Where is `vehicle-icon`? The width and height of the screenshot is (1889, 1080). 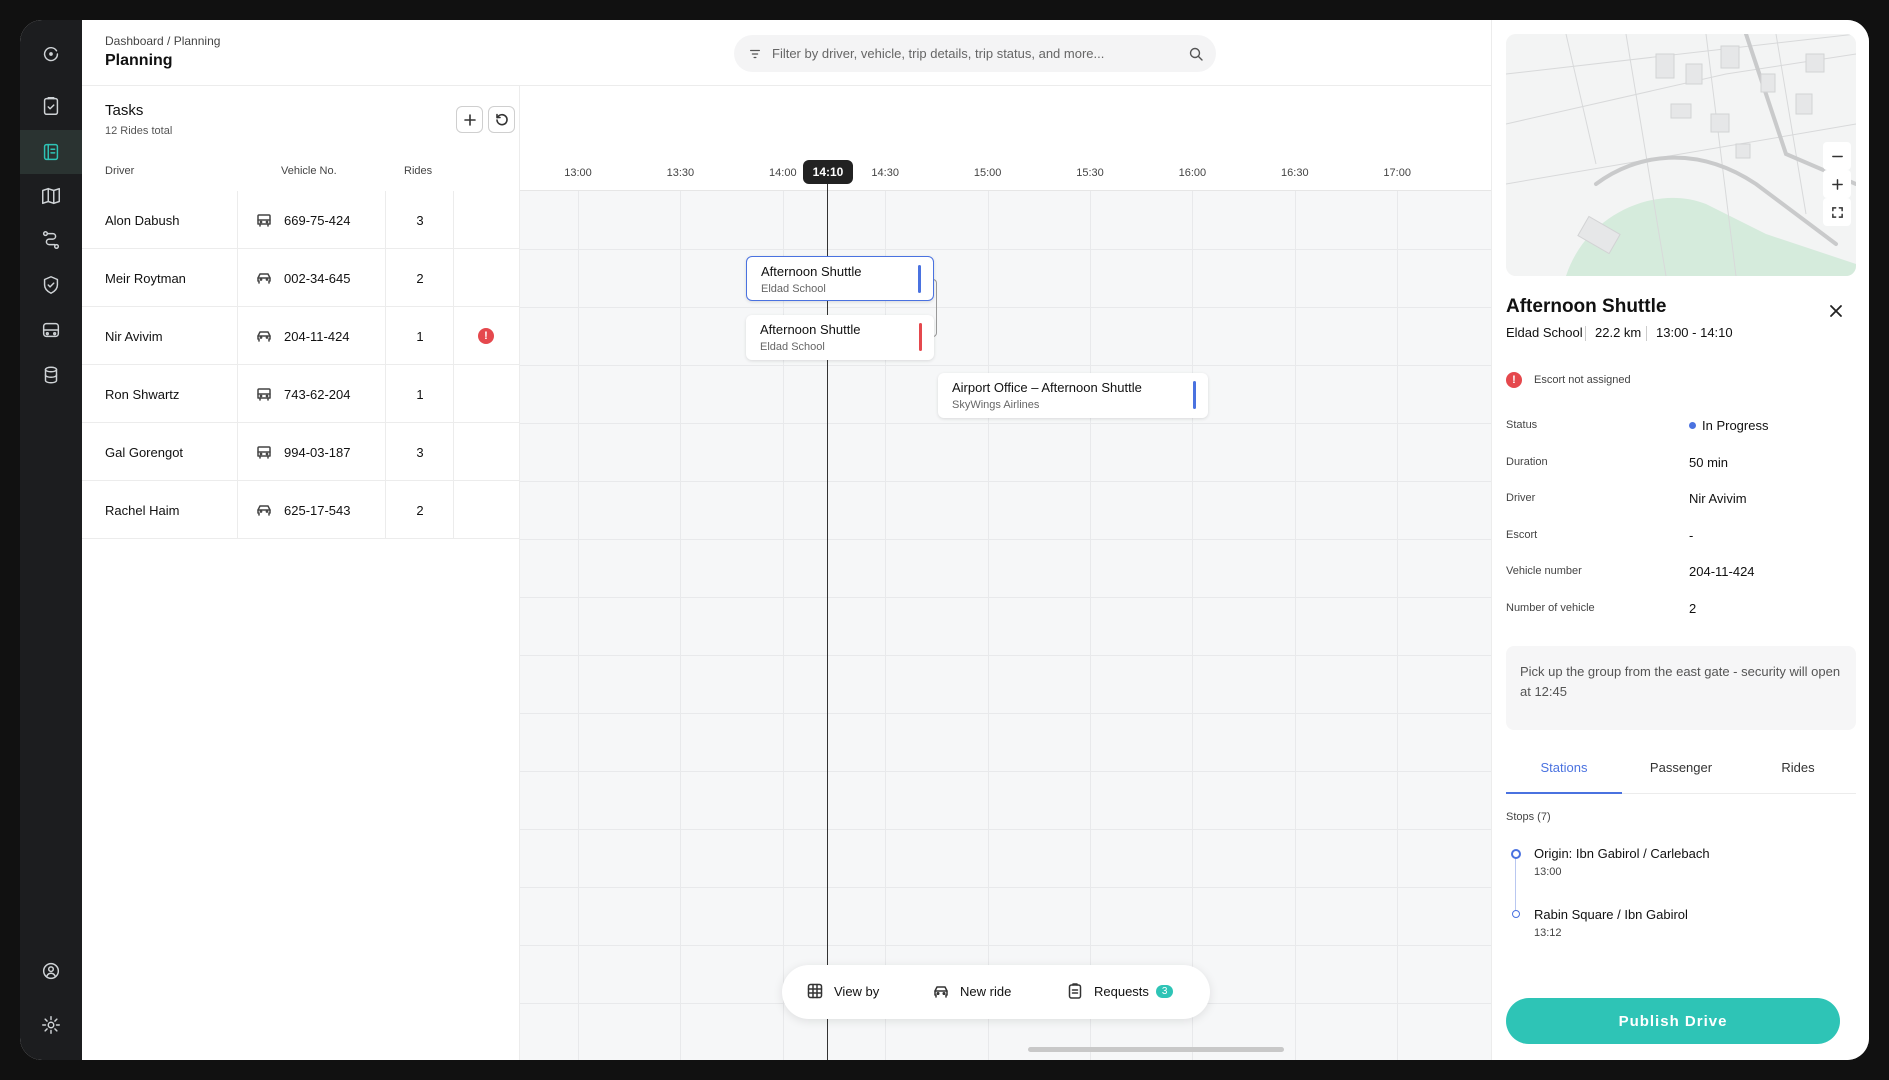
vehicle-icon is located at coordinates (51, 330).